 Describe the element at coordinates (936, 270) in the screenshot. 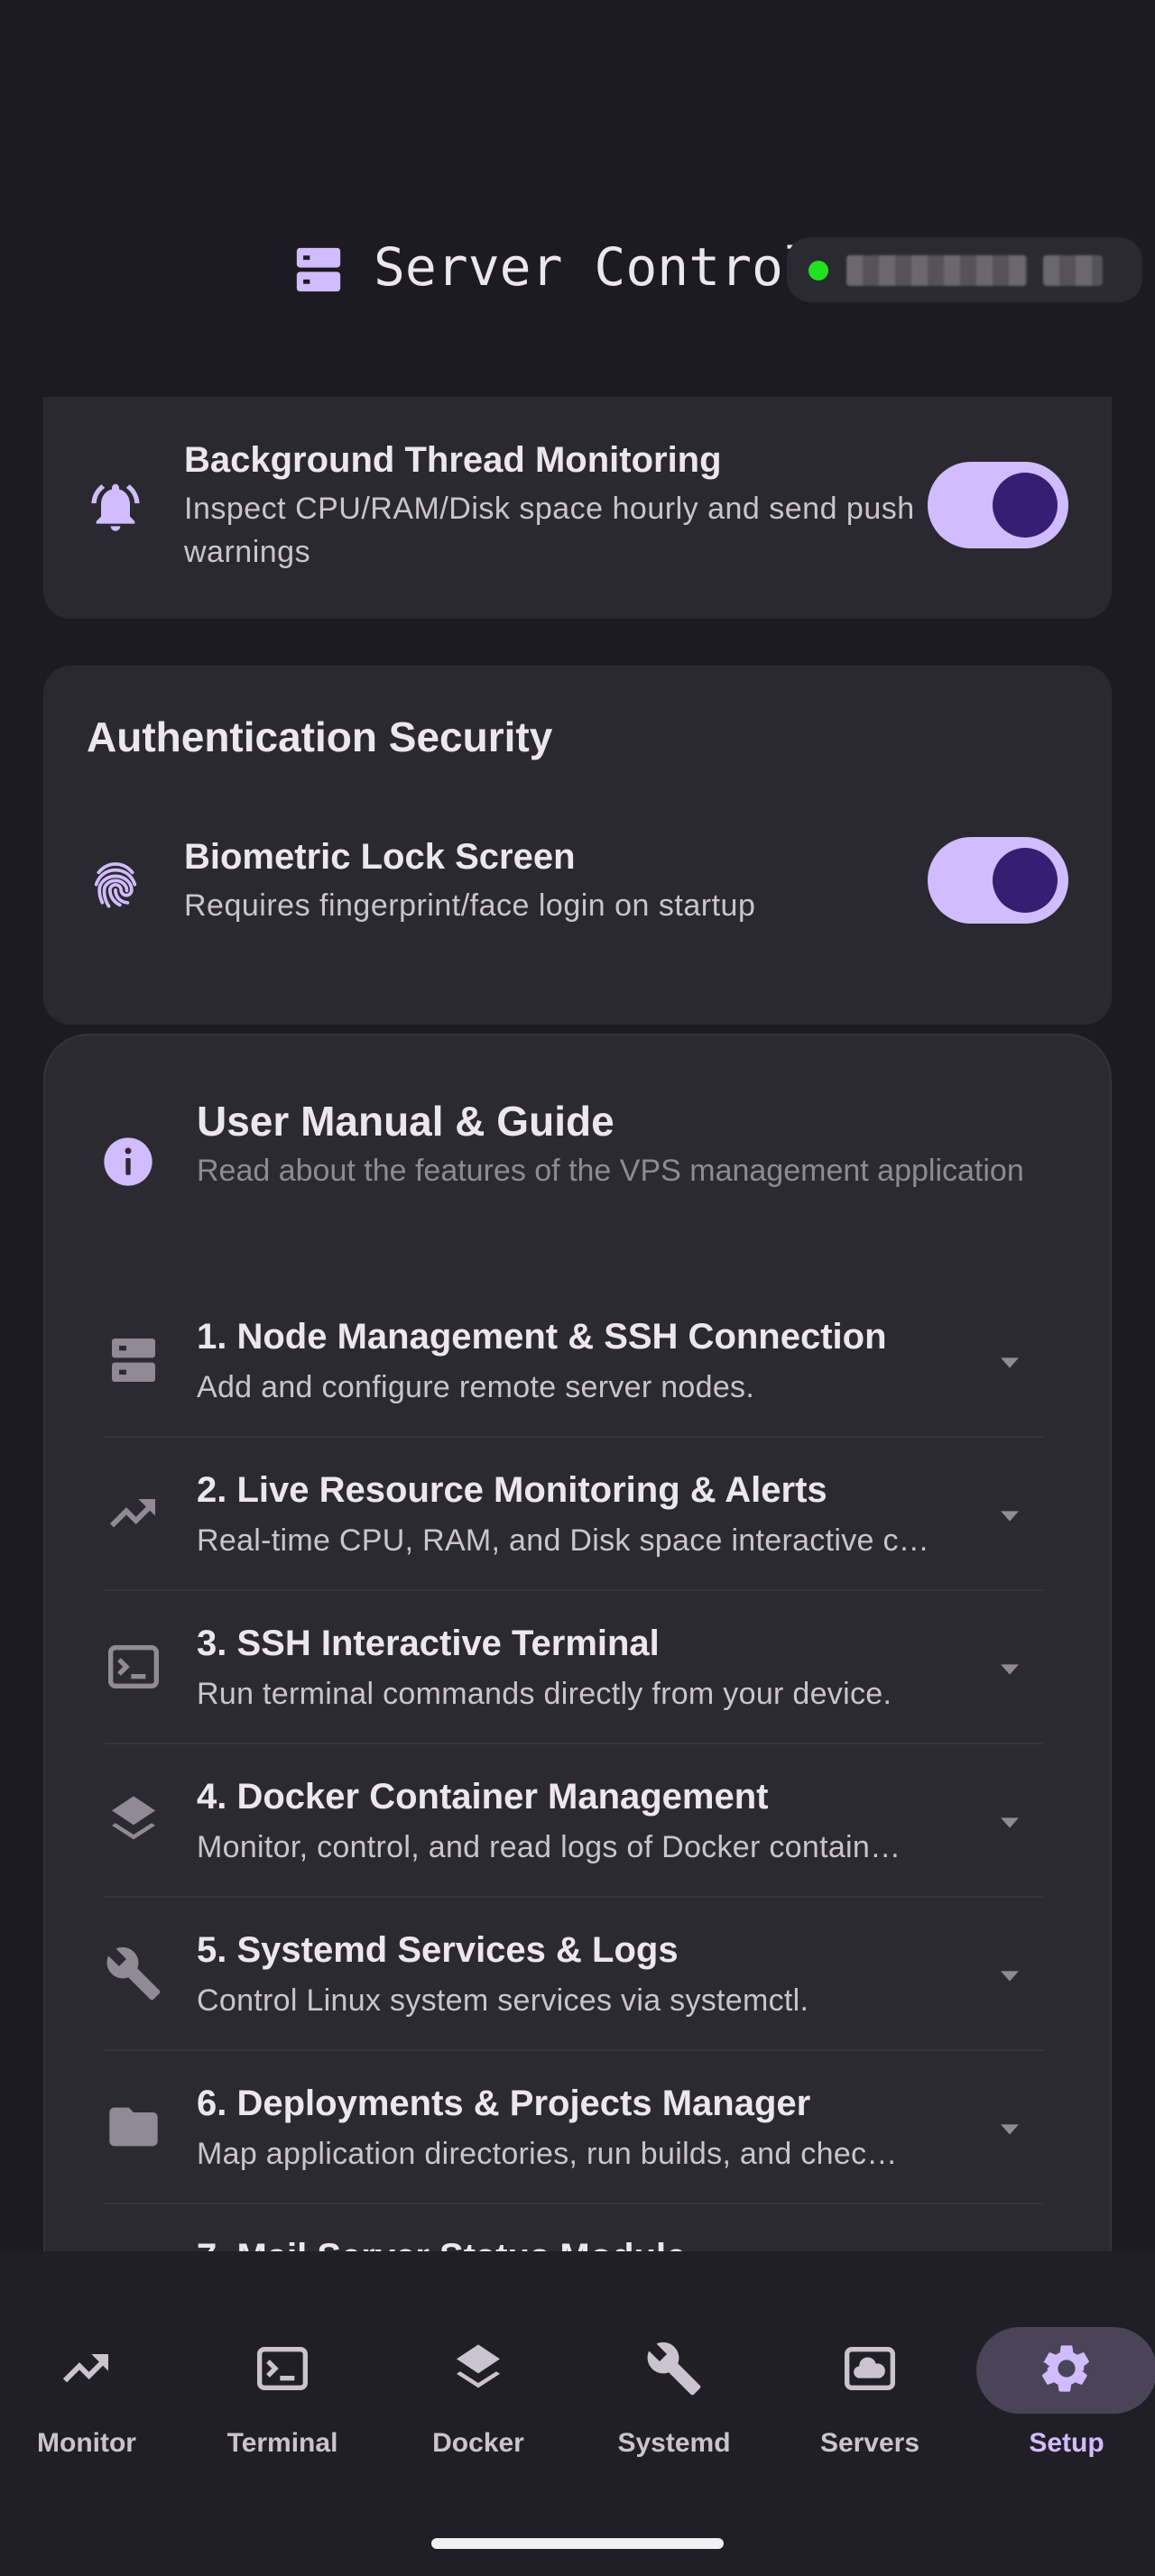

I see `redacted-server-address` at that location.